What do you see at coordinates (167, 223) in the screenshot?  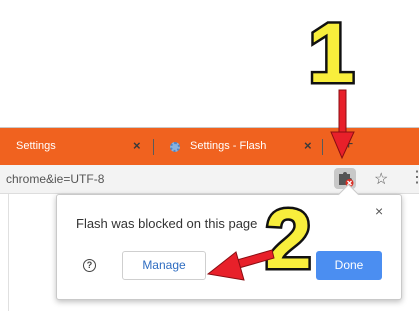 I see `flash-blocked-message: Flash was blocked on this page` at bounding box center [167, 223].